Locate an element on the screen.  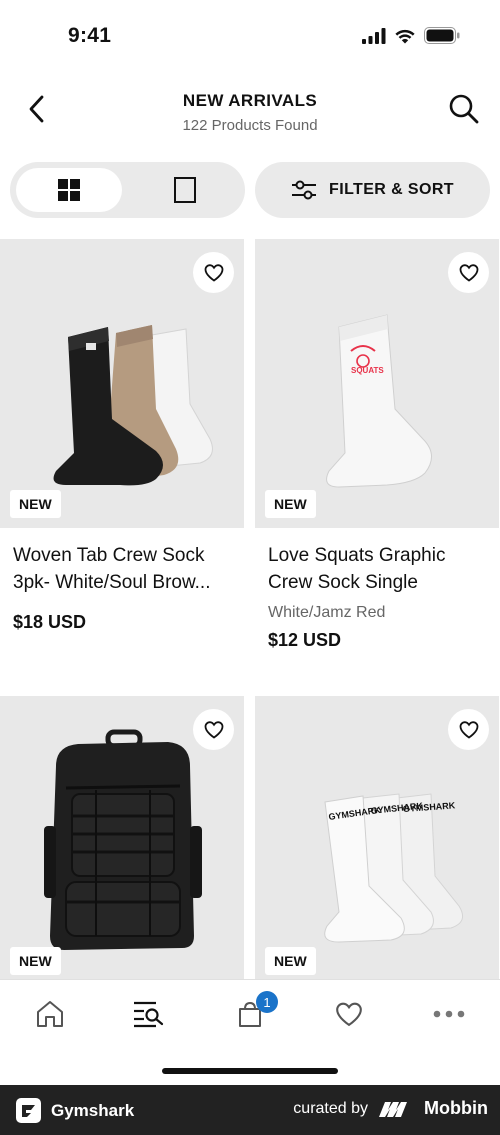
curated-by-label: curated by is located at coordinates (331, 1108).